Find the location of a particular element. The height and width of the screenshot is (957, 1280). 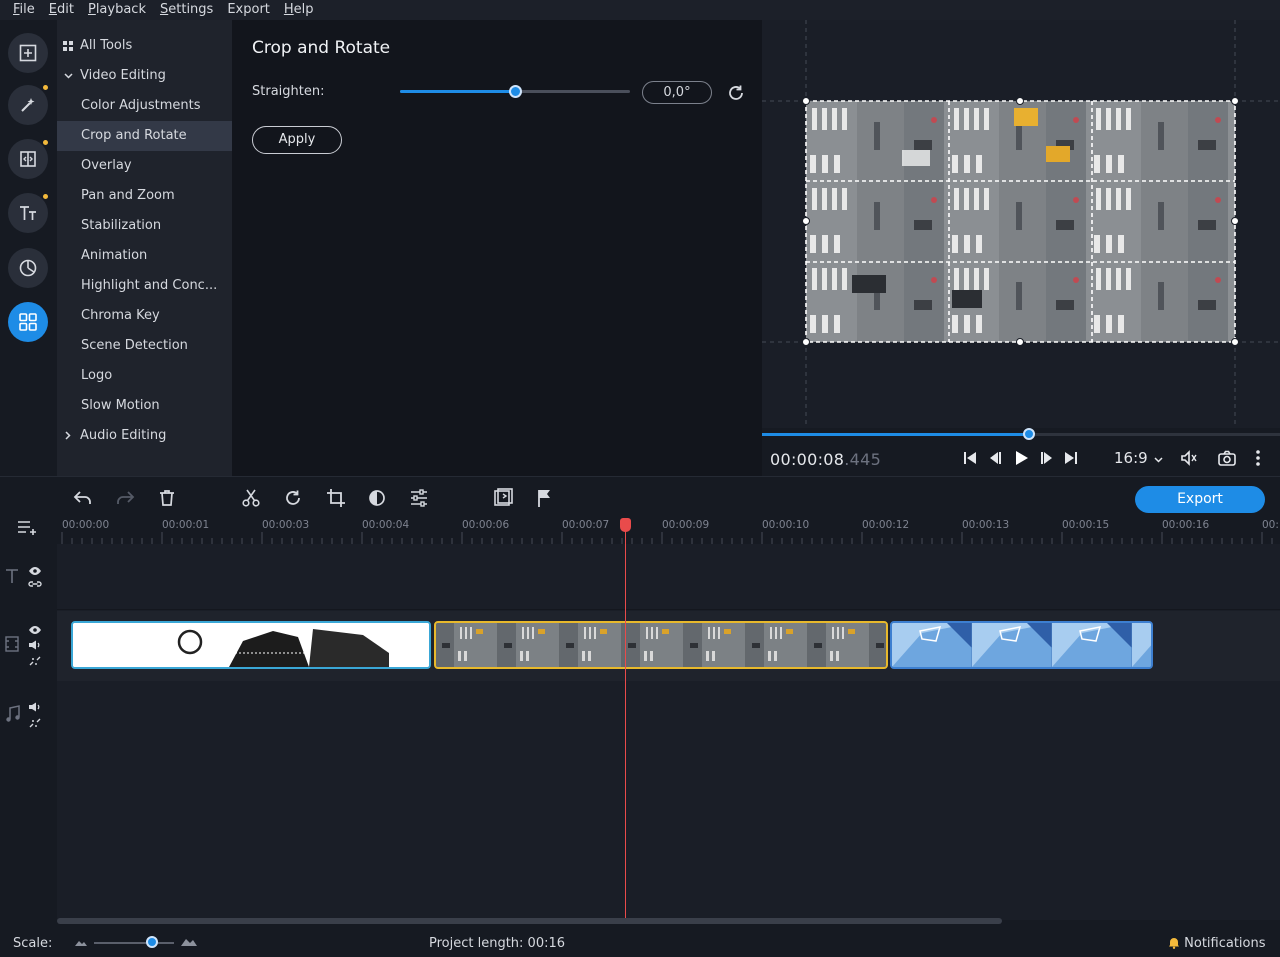

tool-item: Overlay is located at coordinates (144, 166).